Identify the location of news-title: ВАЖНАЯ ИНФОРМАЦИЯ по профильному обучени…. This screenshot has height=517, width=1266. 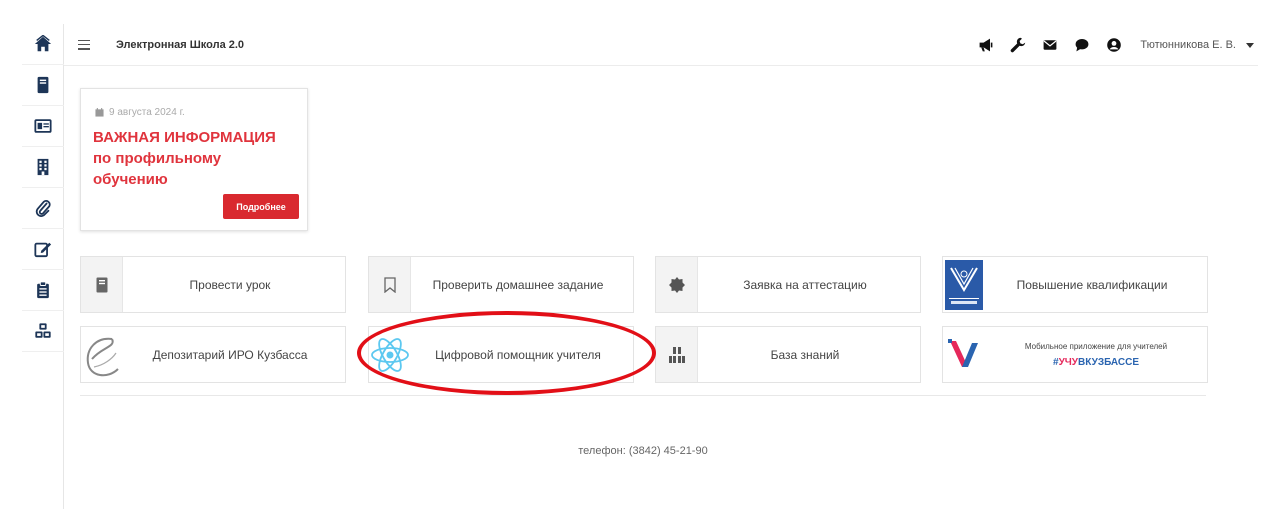
(195, 158).